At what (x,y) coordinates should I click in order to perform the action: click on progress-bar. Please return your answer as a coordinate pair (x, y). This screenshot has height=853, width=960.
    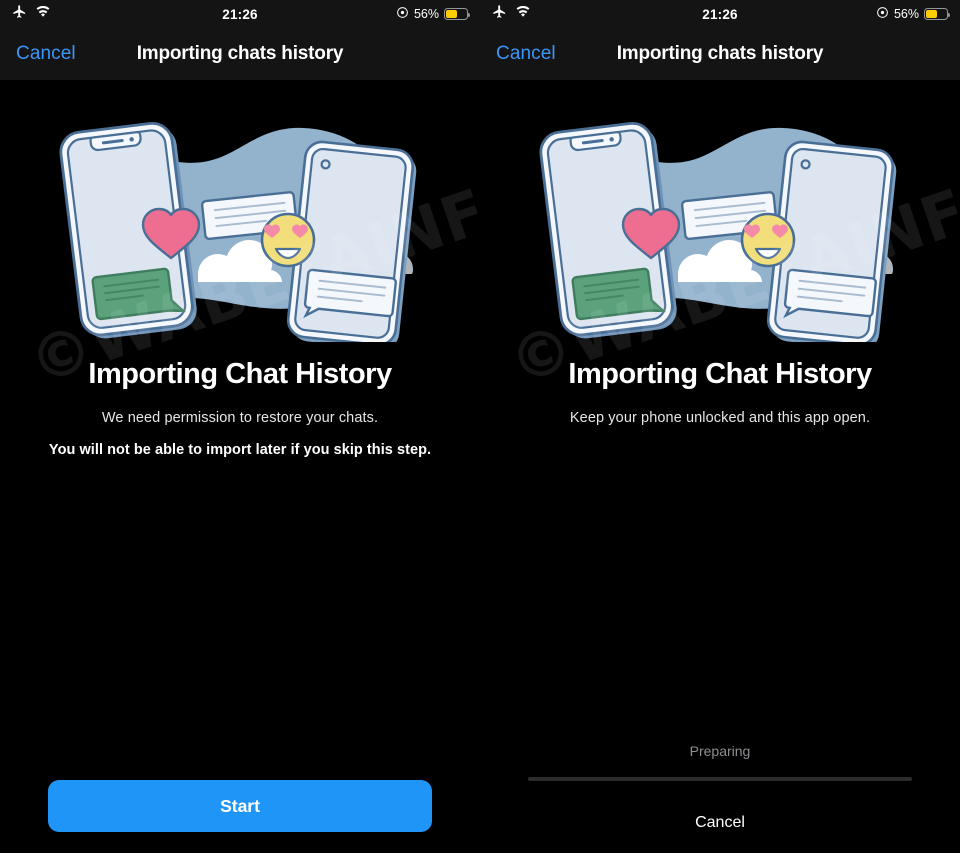
    Looking at the image, I should click on (720, 779).